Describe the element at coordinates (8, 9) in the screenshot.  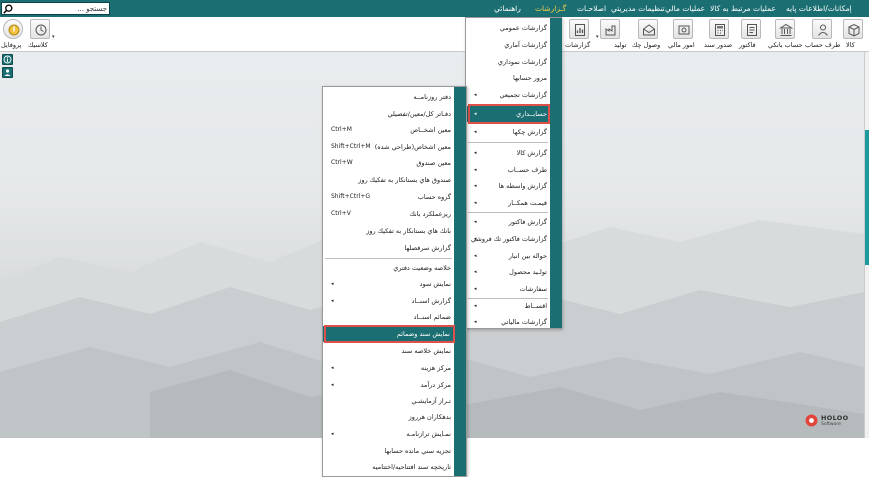
I see `search-icon` at that location.